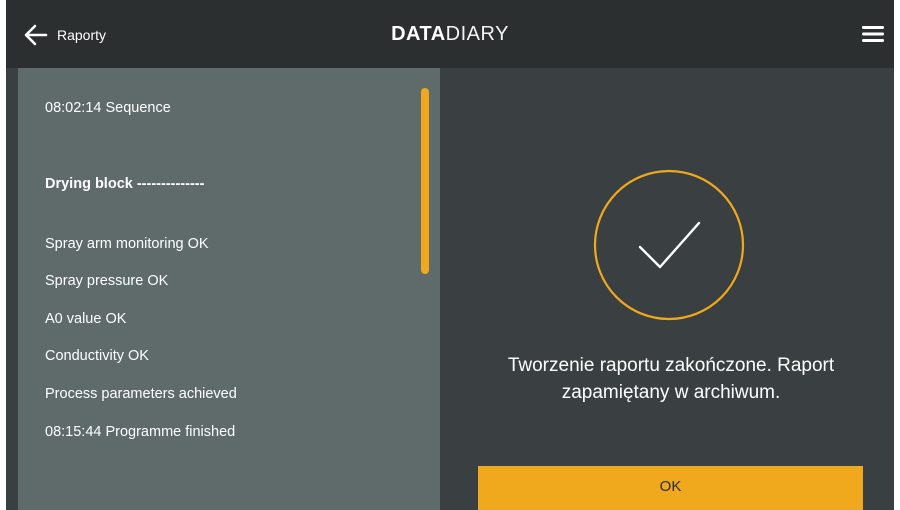 This screenshot has width=900, height=510. Describe the element at coordinates (140, 432) in the screenshot. I see `log-line: 08:15:44 Programme finished` at that location.